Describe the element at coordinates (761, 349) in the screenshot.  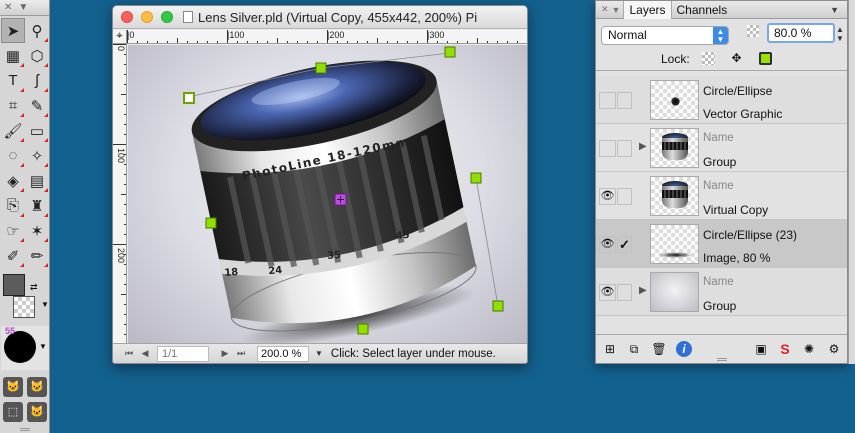
I see `layer-mask-icon: ▣` at that location.